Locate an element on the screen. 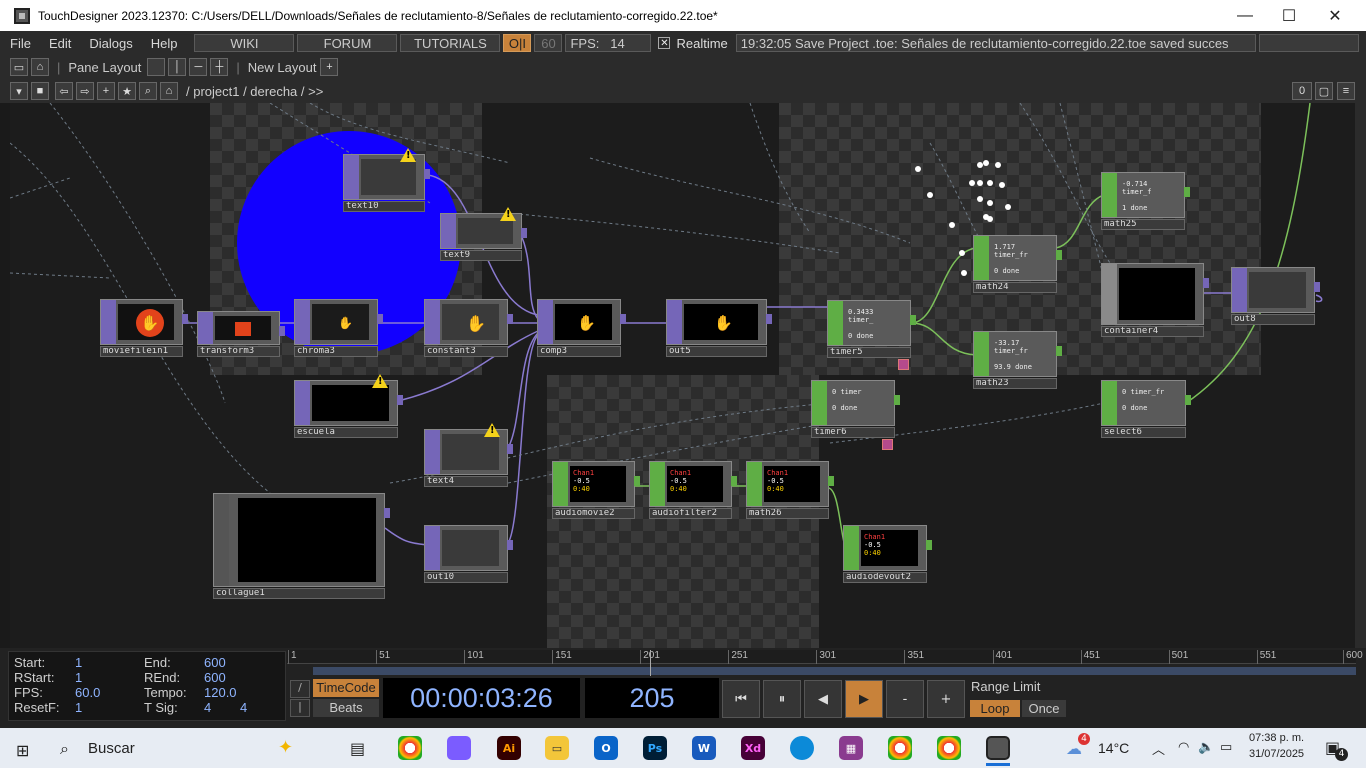 The image size is (1366, 768). wiki-button: WIKI is located at coordinates (244, 43).